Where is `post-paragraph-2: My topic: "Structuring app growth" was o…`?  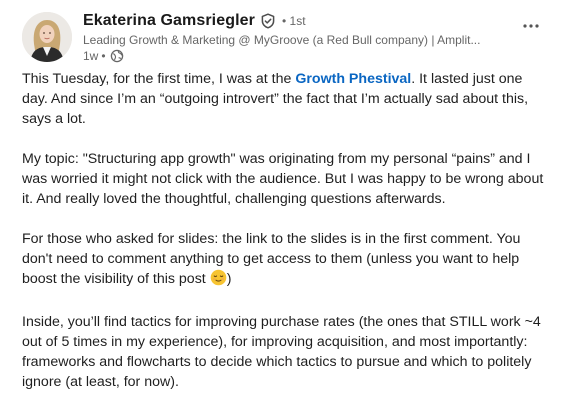
post-paragraph-2: My topic: "Structuring app growth" was o… is located at coordinates (283, 179).